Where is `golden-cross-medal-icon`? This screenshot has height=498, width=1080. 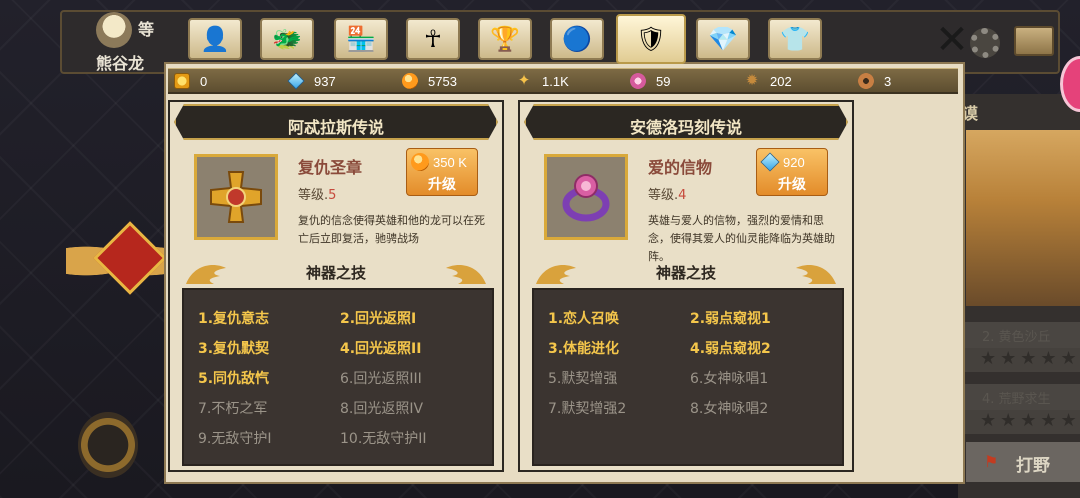 golden-cross-medal-icon is located at coordinates (236, 197).